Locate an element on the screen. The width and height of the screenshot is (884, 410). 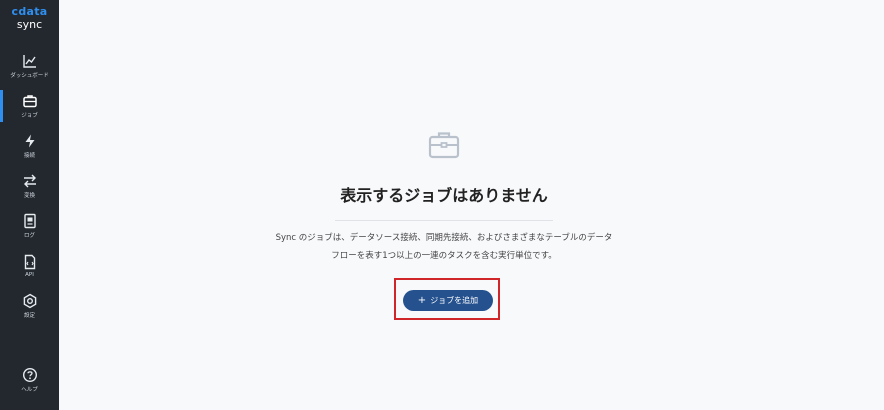
sidebar-item-label: ジョブ is located at coordinates (29, 116).